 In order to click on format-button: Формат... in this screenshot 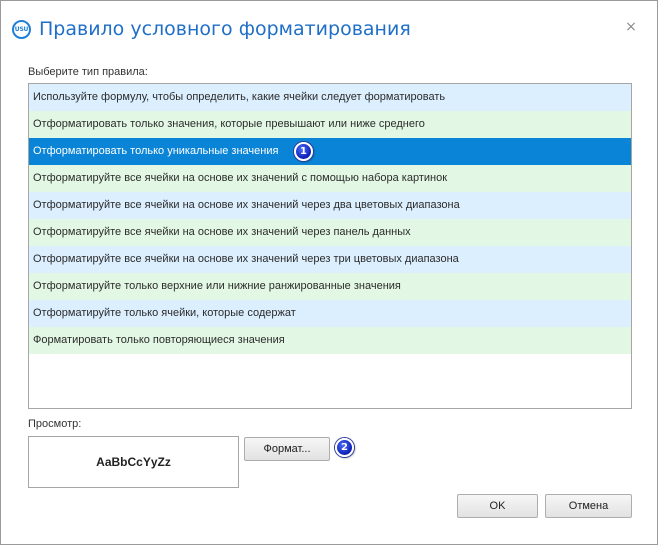, I will do `click(287, 449)`.